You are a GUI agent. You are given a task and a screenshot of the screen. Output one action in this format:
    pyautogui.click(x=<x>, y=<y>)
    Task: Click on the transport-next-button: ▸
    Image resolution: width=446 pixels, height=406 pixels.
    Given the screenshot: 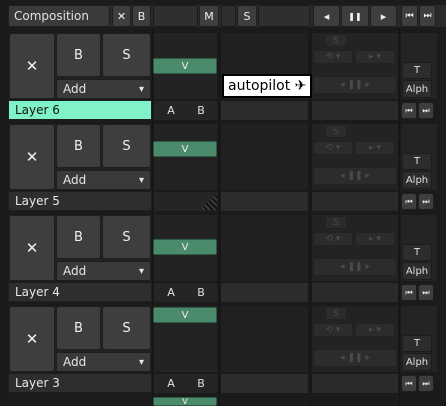 What is the action you would take?
    pyautogui.click(x=383, y=16)
    